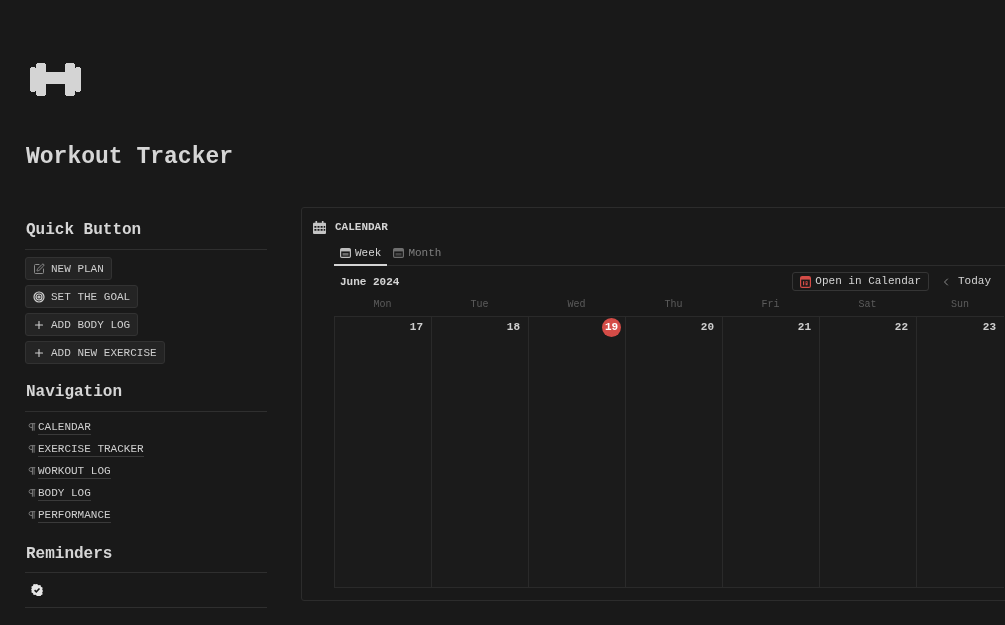 Image resolution: width=1005 pixels, height=625 pixels. What do you see at coordinates (989, 327) in the screenshot?
I see `day-number: 23` at bounding box center [989, 327].